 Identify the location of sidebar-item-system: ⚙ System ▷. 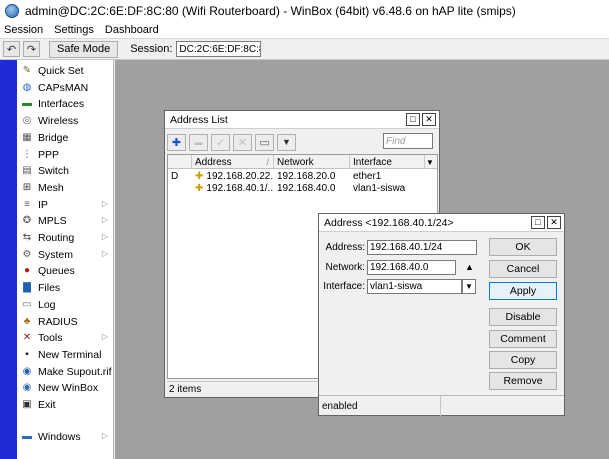
(65, 255).